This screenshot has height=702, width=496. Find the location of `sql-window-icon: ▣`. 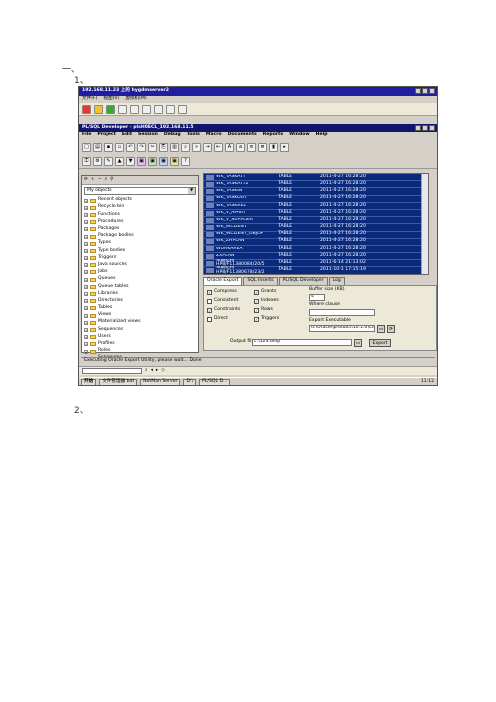

sql-window-icon: ▣ is located at coordinates (141, 161).